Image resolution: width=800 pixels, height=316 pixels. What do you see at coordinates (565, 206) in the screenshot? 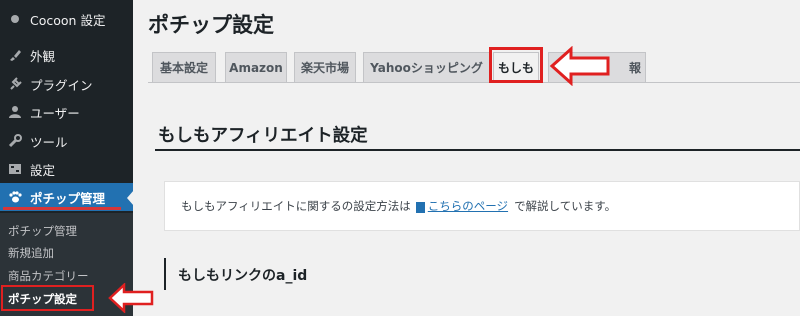
I see `notice-text-suffix: で解説しています。` at bounding box center [565, 206].